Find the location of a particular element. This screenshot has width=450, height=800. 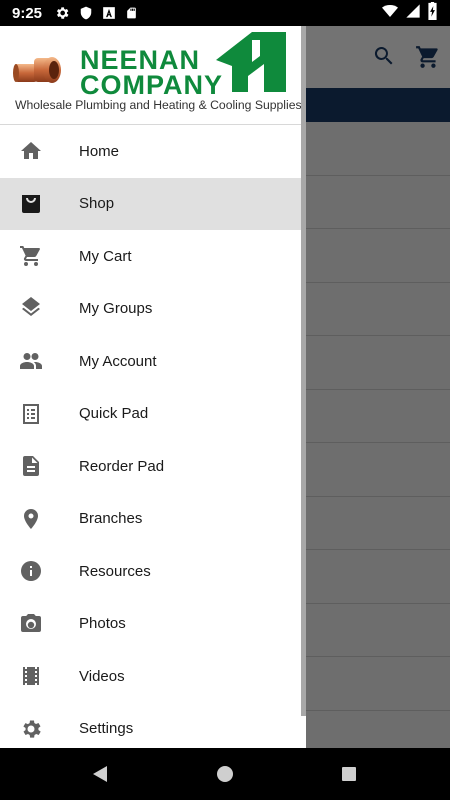

menu-item-resources: Resources is located at coordinates (153, 571).